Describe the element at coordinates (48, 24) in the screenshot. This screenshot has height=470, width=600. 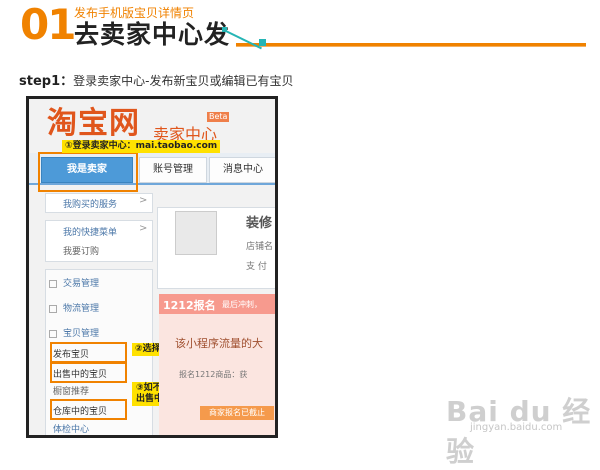
I see `step-number: 01` at that location.